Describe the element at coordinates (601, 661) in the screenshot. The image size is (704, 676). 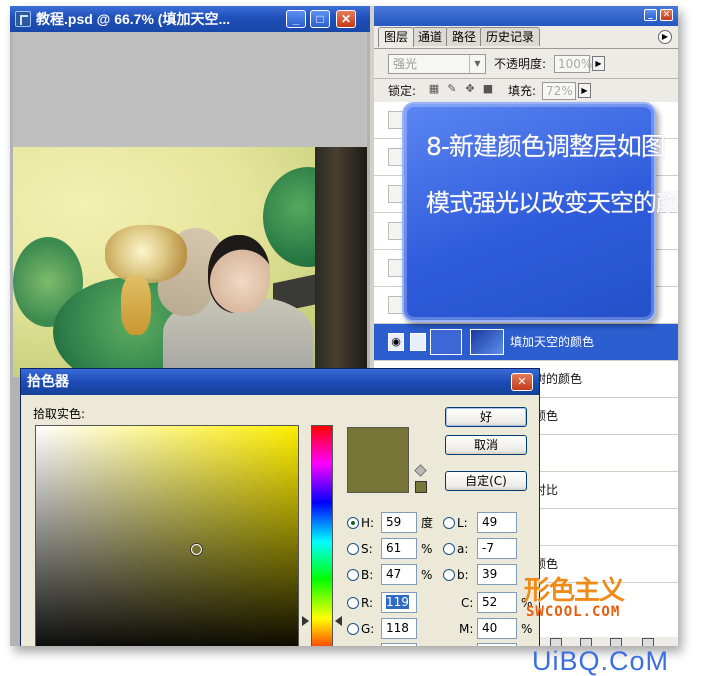
I see `watermark-uibq: UiBQ.CoM` at that location.